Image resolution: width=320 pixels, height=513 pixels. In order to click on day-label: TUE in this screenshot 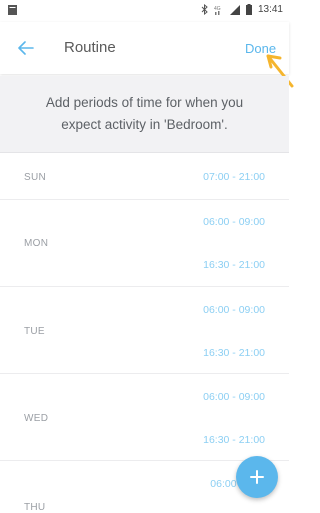, I will do `click(34, 331)`.